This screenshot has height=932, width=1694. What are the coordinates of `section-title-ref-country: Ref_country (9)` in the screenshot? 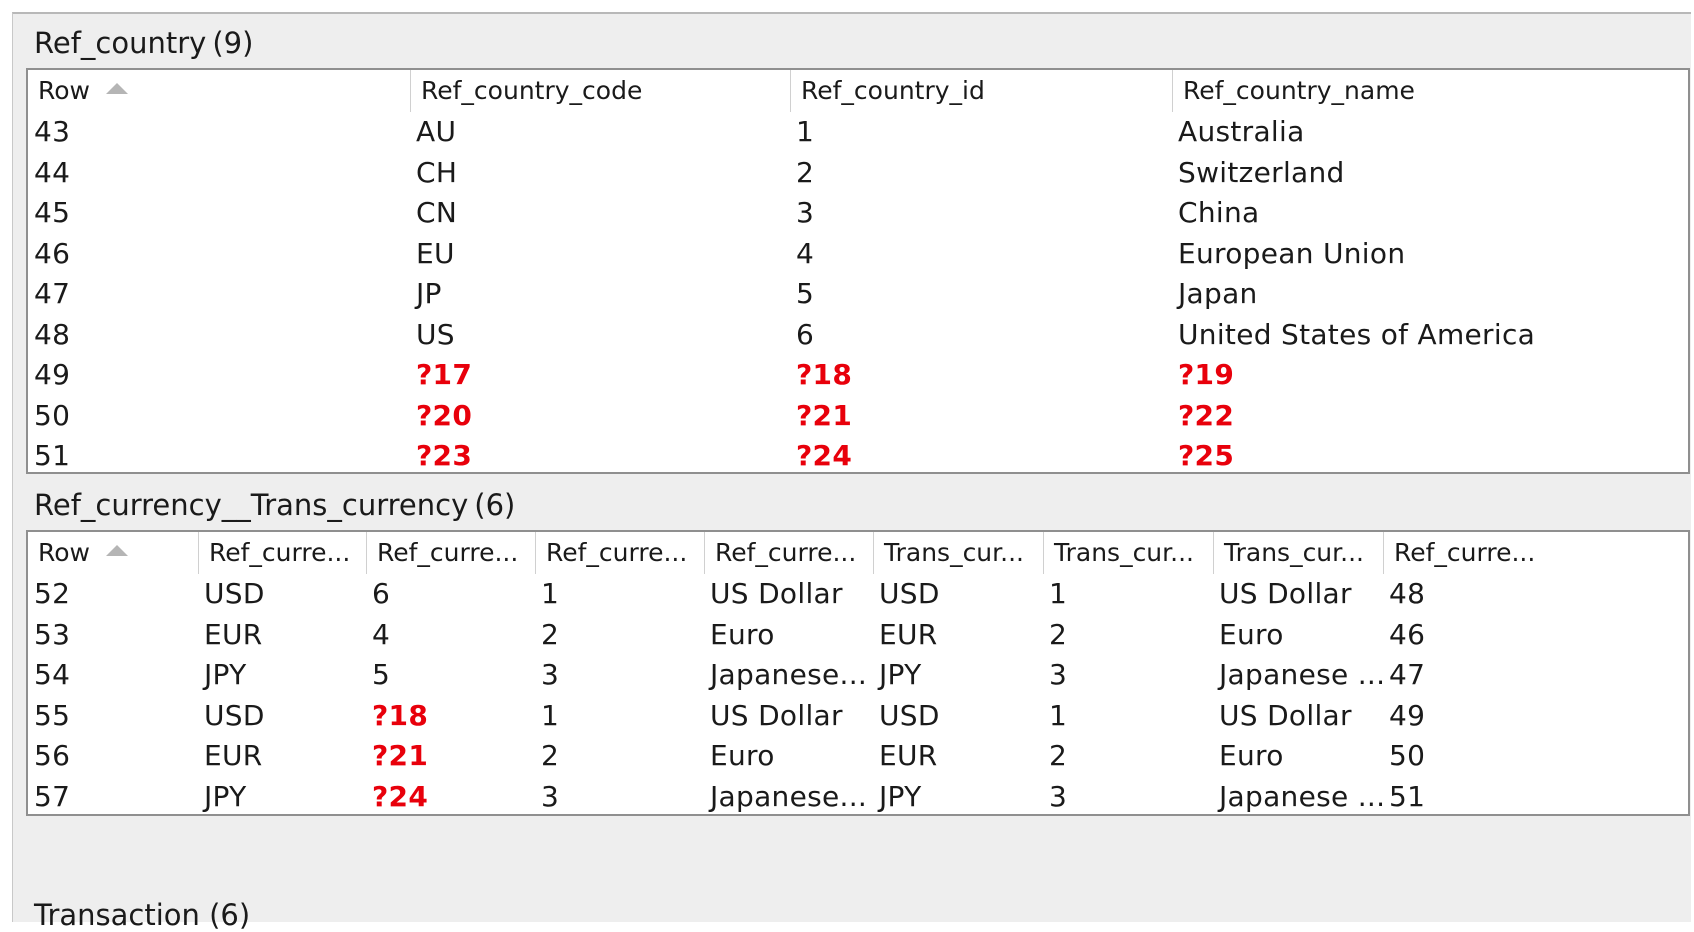 It's located at (143, 43).